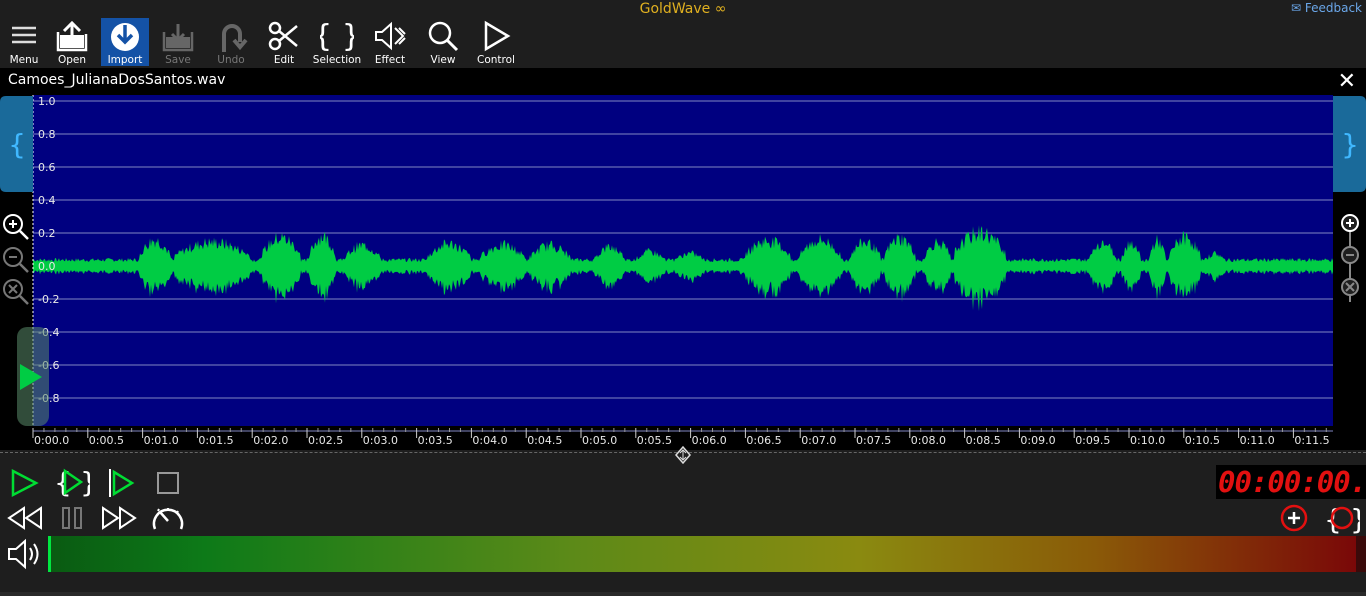  I want to click on file-name: Camoes_JulianaDosSantos.wav, so click(116, 80).